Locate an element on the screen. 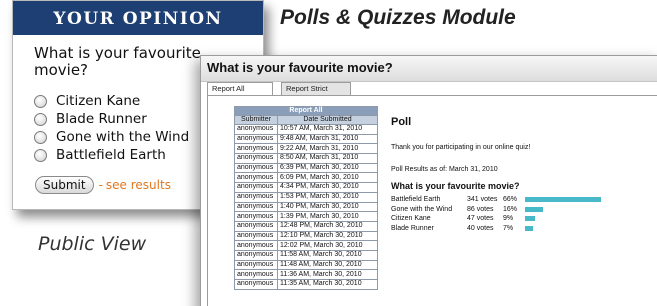 The image size is (657, 306). table-row: anonymous 11:36 AM, March 30, 2010 is located at coordinates (306, 274).